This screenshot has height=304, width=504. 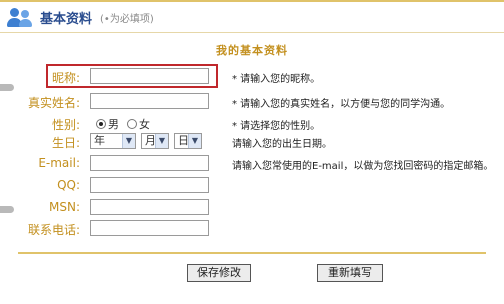 What do you see at coordinates (252, 207) in the screenshot?
I see `msn-row: MSN:` at bounding box center [252, 207].